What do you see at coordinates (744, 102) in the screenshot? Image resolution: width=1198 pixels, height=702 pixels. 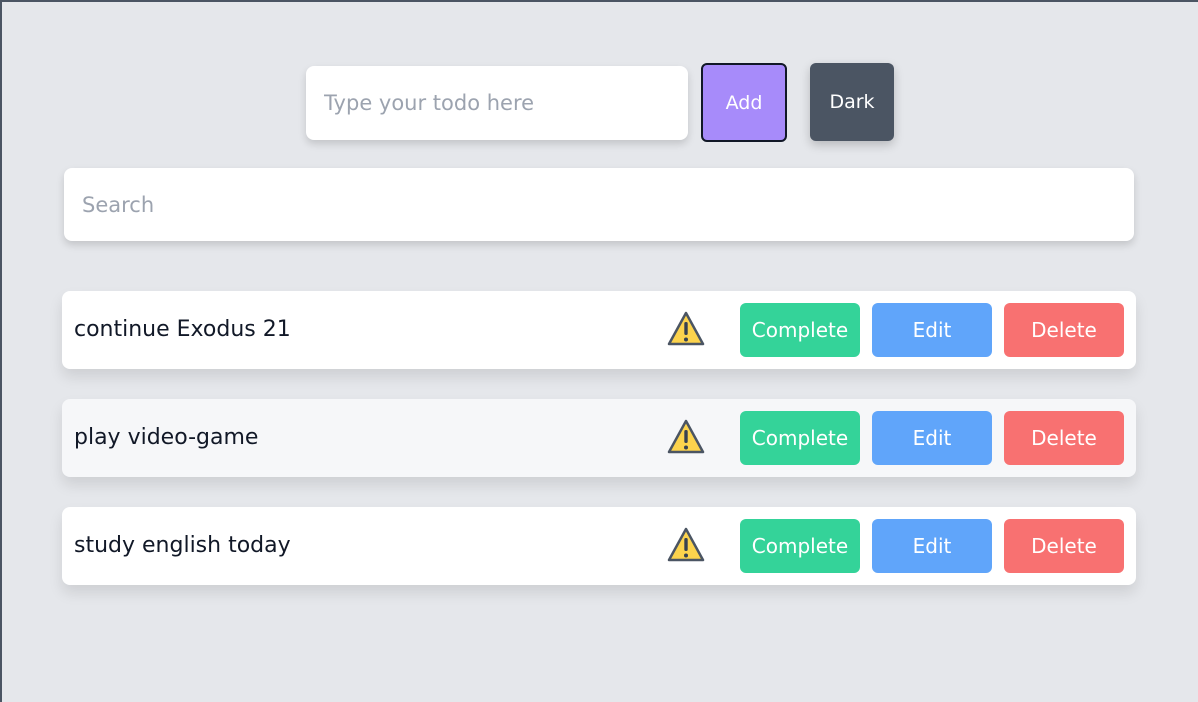 I see `add-button: Add` at bounding box center [744, 102].